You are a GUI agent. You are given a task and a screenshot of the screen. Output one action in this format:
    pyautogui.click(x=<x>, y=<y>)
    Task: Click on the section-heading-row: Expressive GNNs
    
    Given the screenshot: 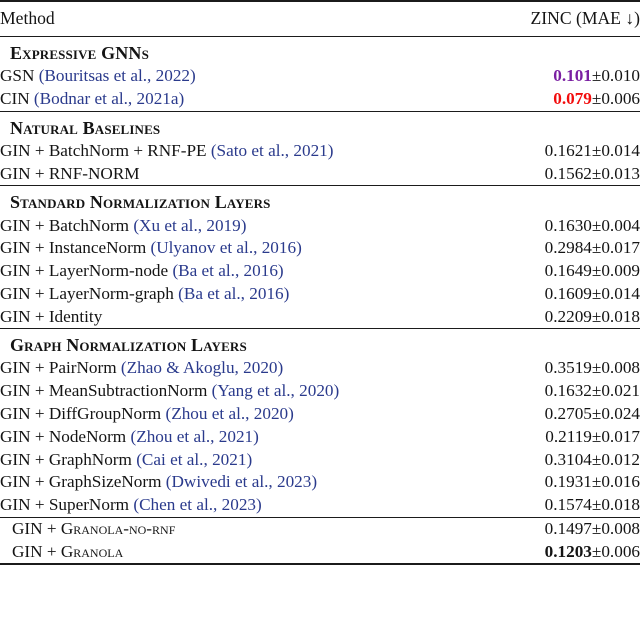 What is the action you would take?
    pyautogui.click(x=320, y=51)
    